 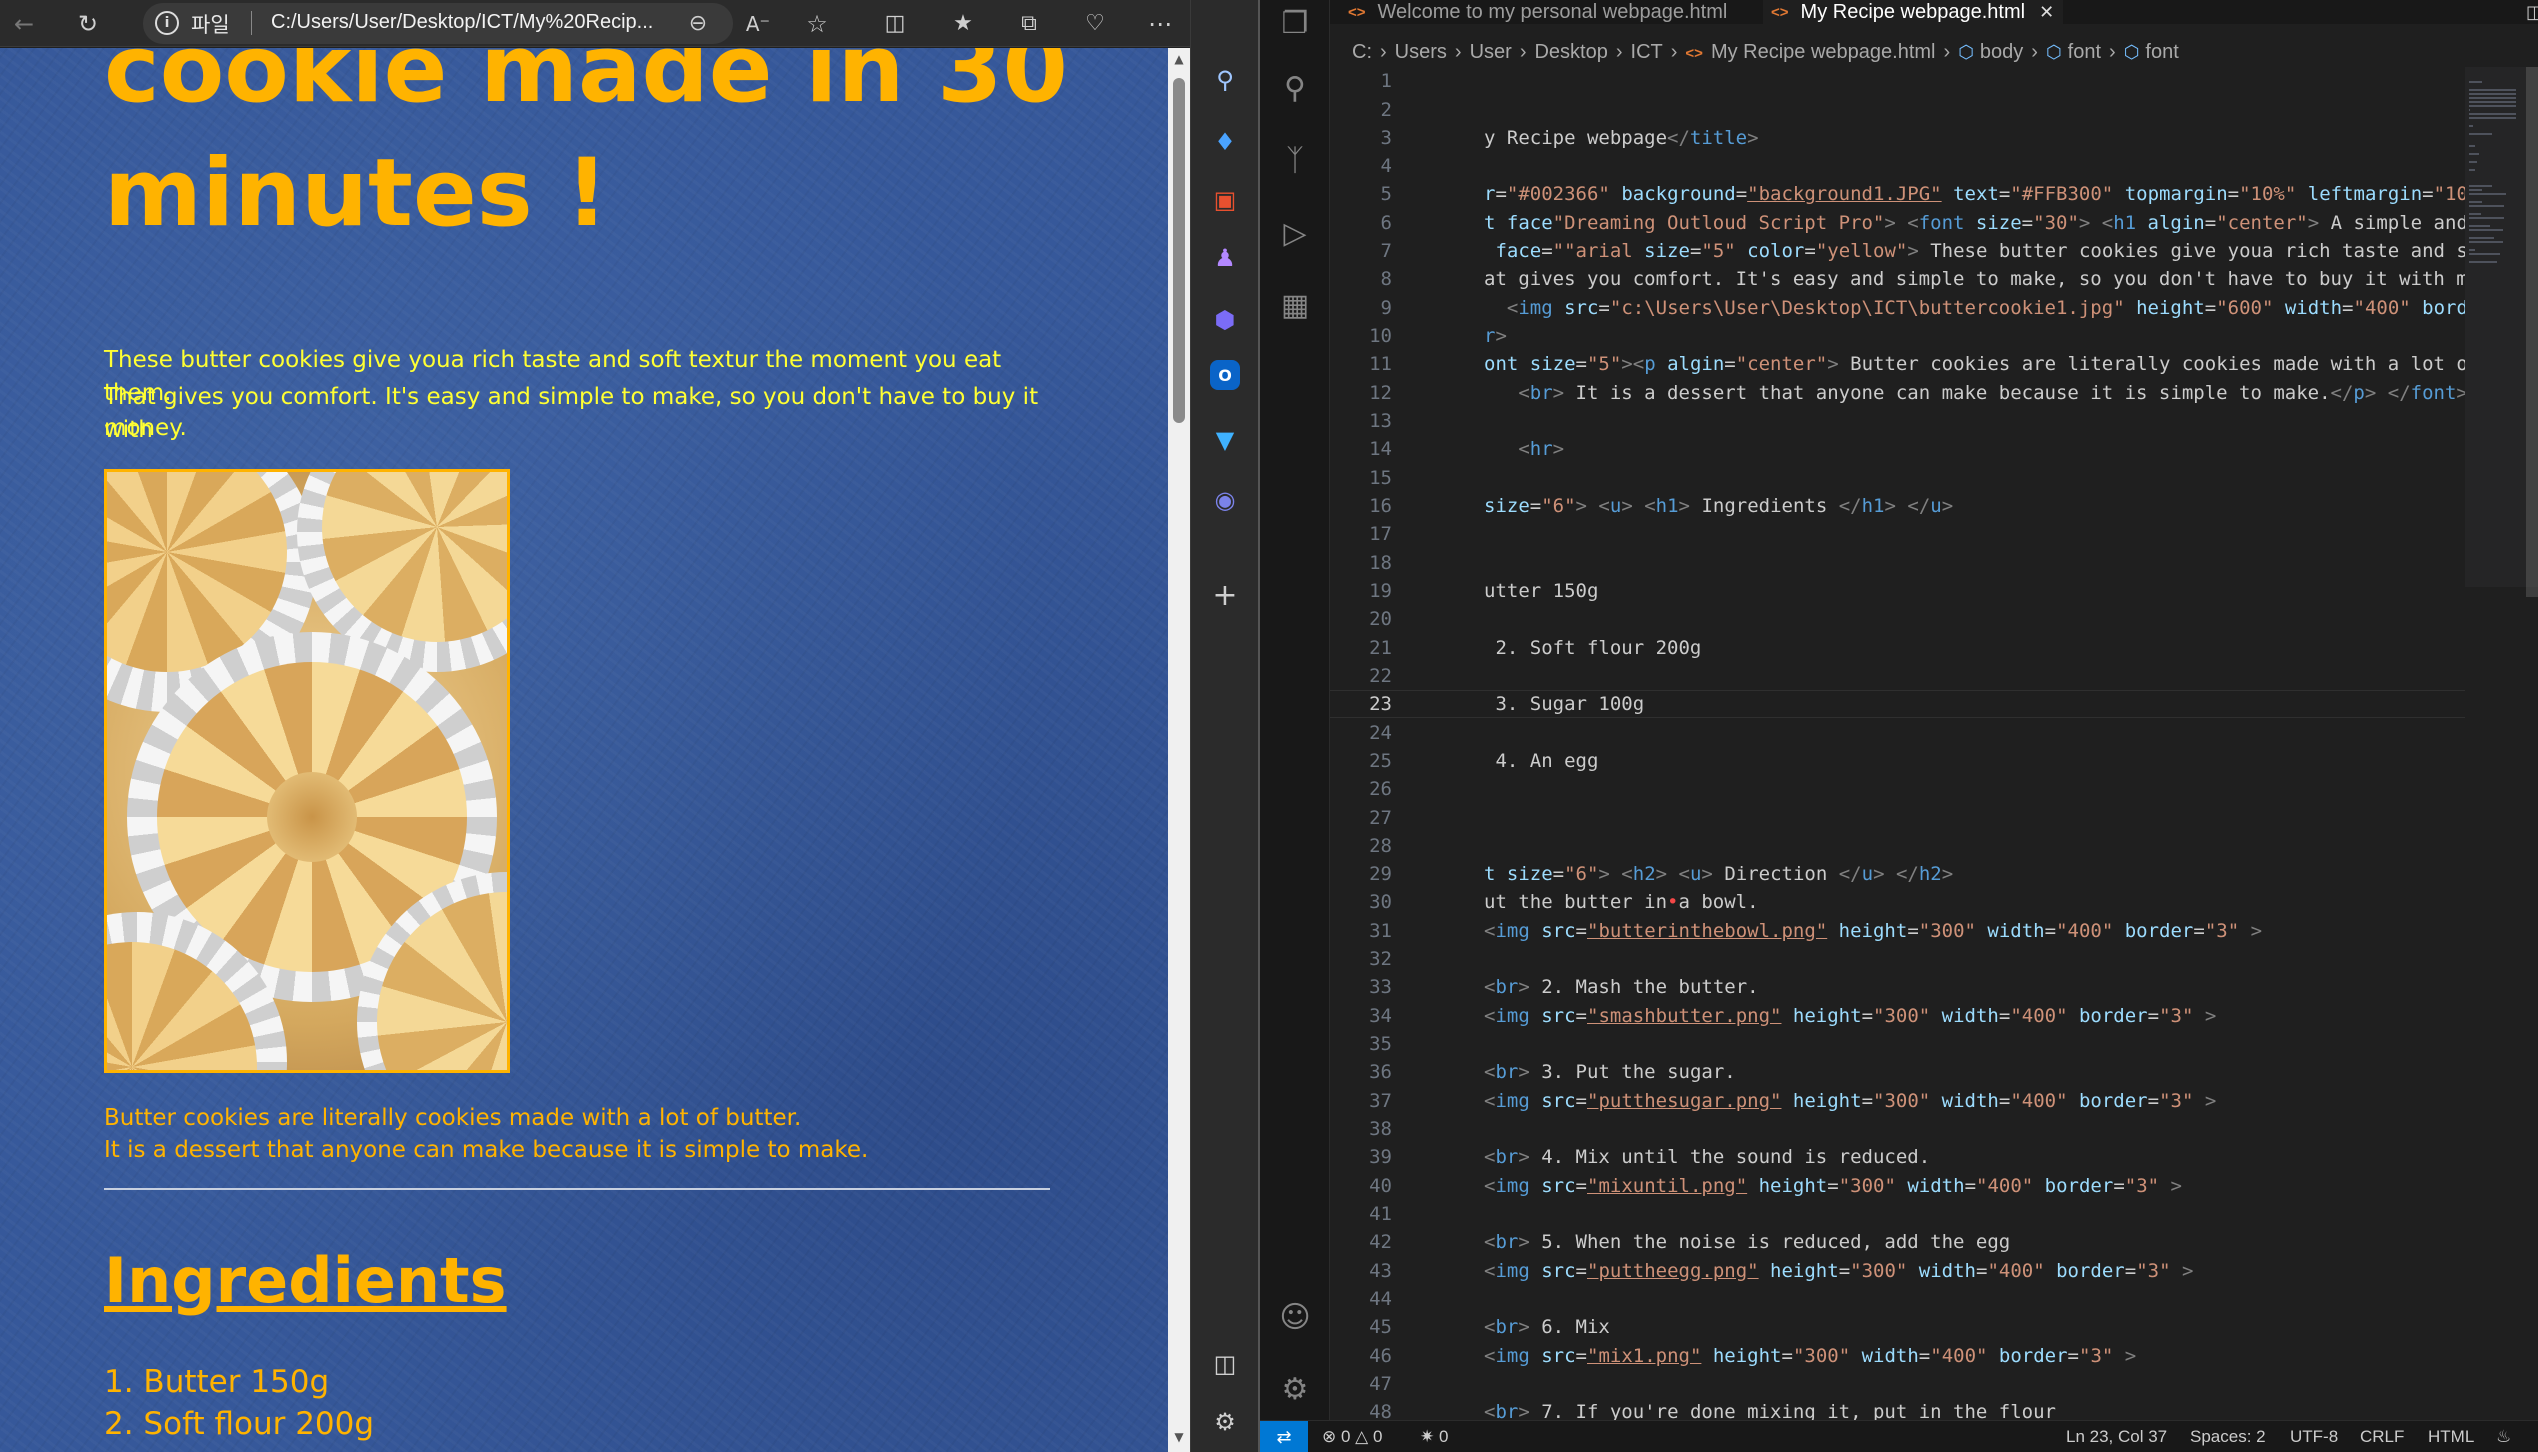 What do you see at coordinates (1295, 1389) in the screenshot?
I see `manage-gear-icon: ⚙` at bounding box center [1295, 1389].